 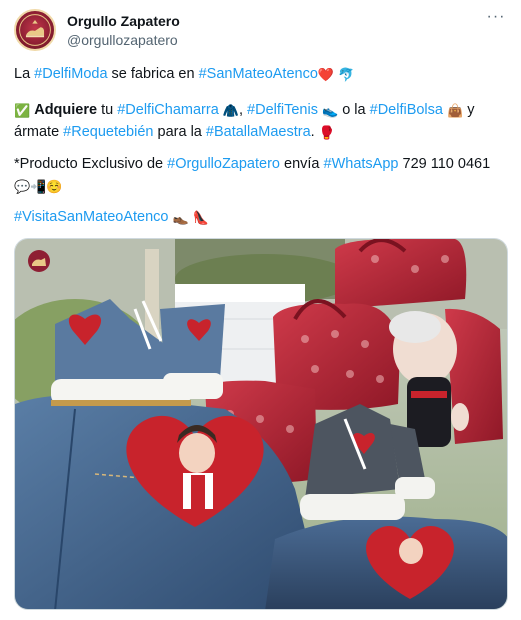 I want to click on coat-icon: 🧥, so click(x=230, y=110).